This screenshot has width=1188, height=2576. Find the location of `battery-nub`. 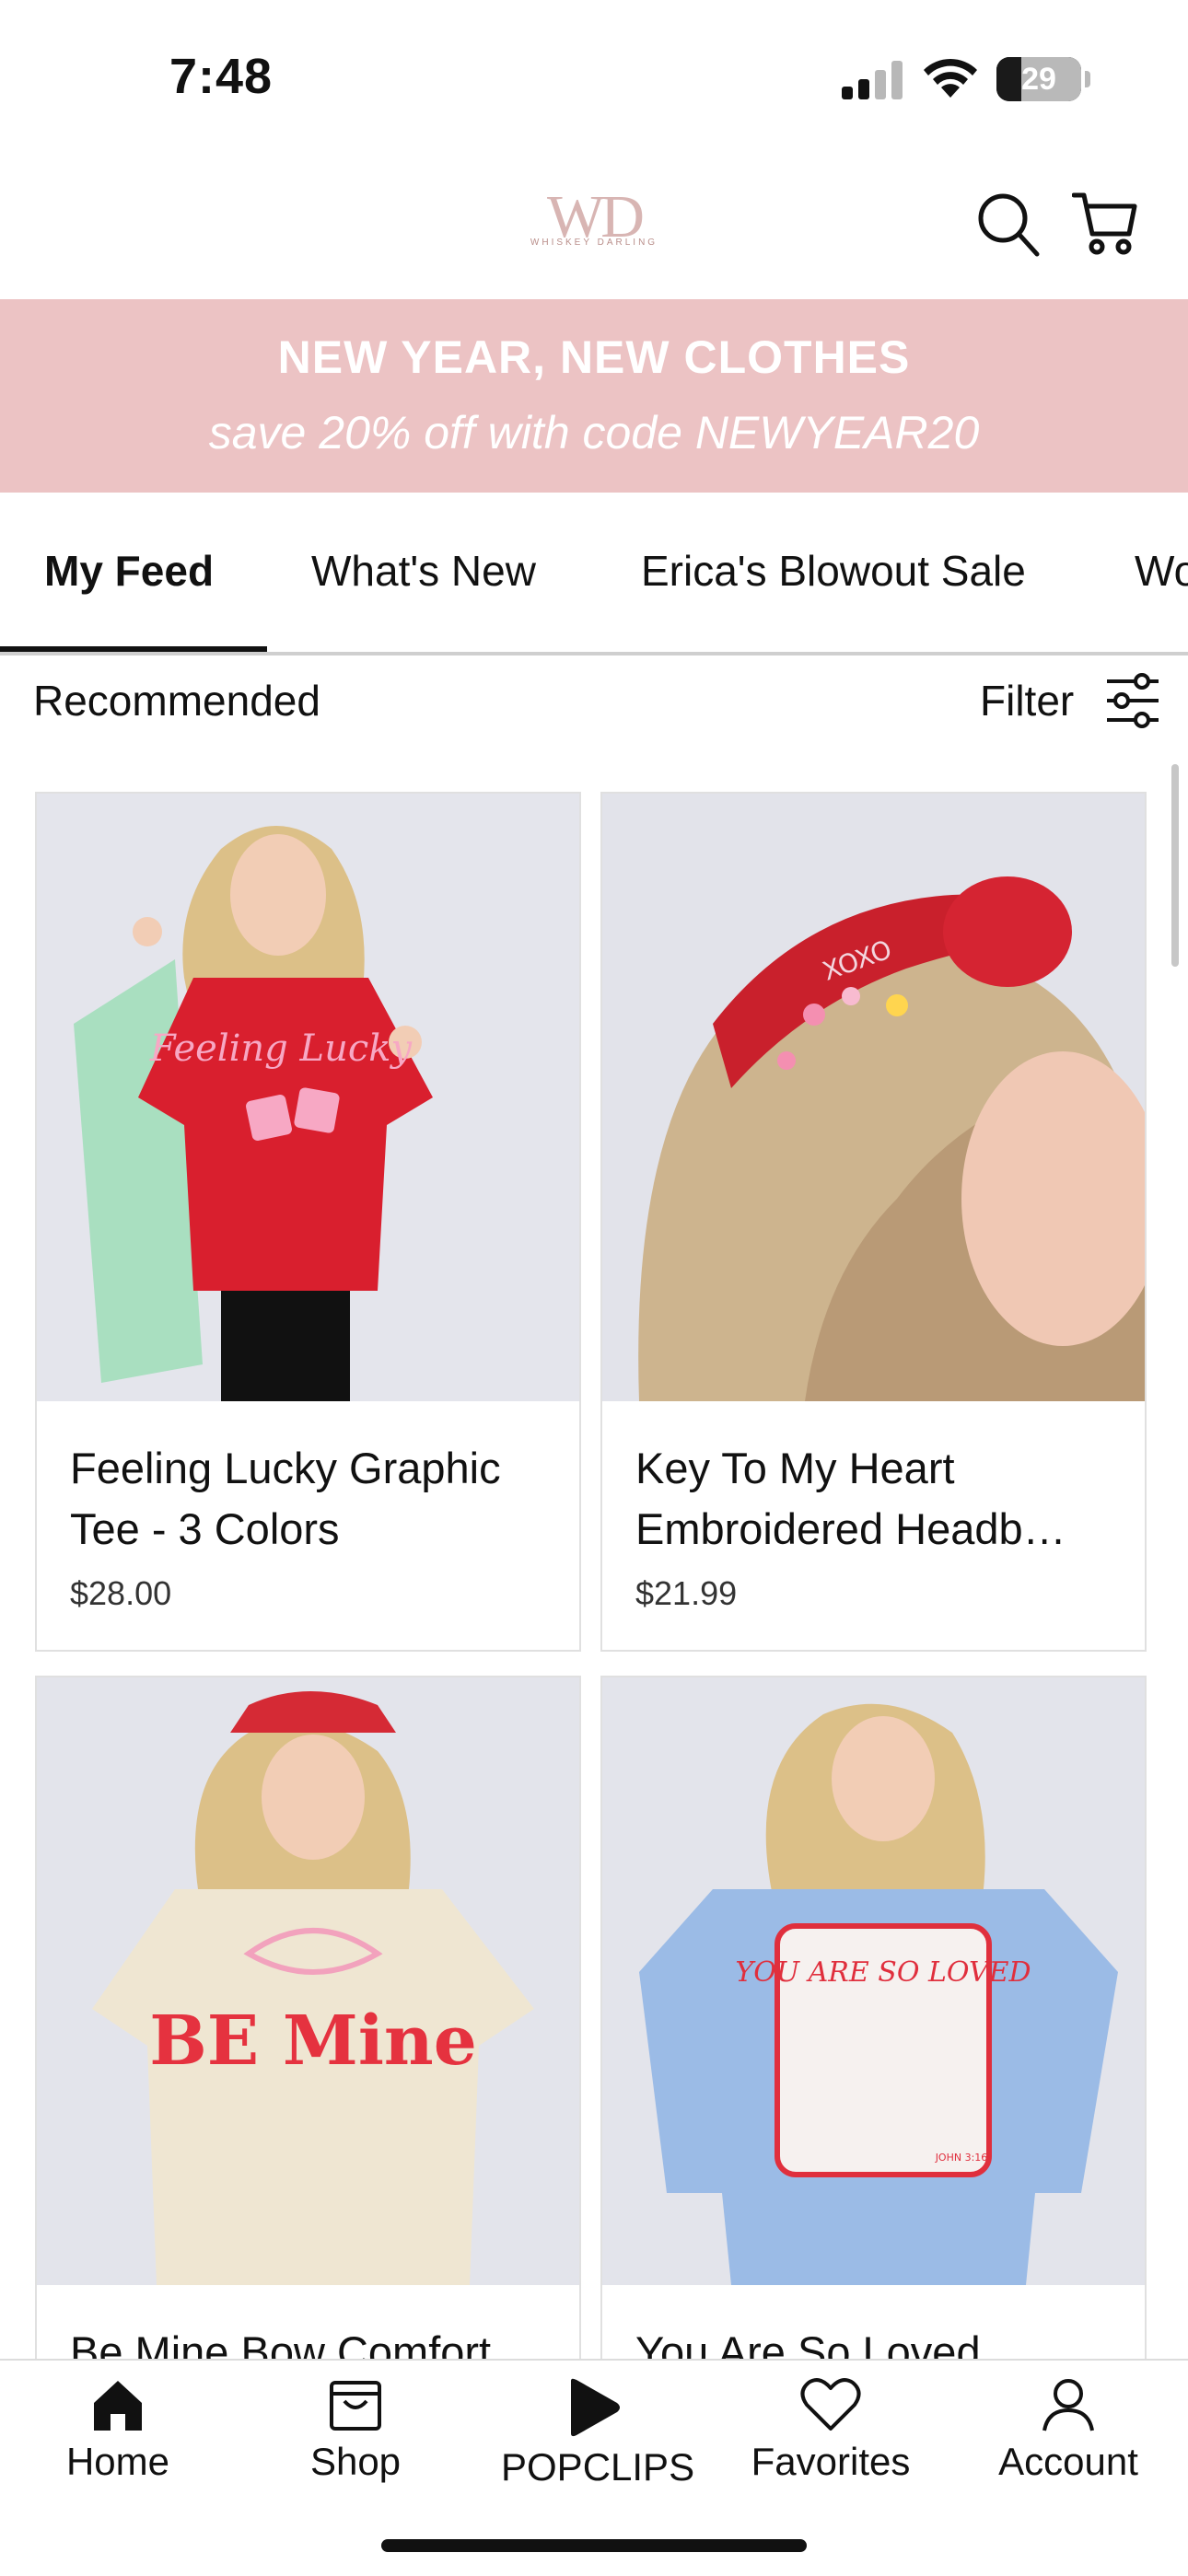

battery-nub is located at coordinates (1087, 79).